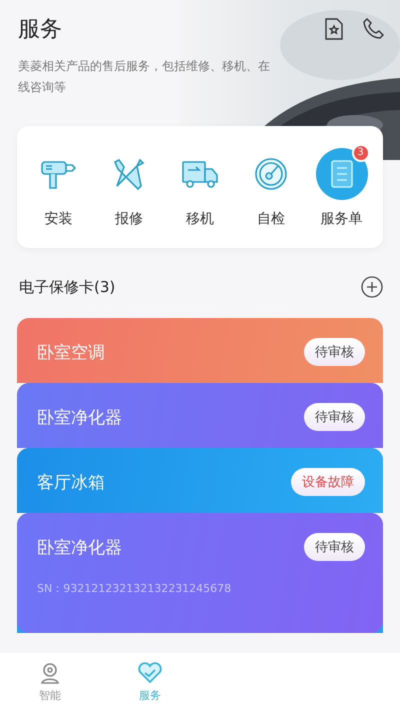 This screenshot has width=400, height=711. Describe the element at coordinates (67, 287) in the screenshot. I see `section-title: 电子保修卡(3)` at that location.